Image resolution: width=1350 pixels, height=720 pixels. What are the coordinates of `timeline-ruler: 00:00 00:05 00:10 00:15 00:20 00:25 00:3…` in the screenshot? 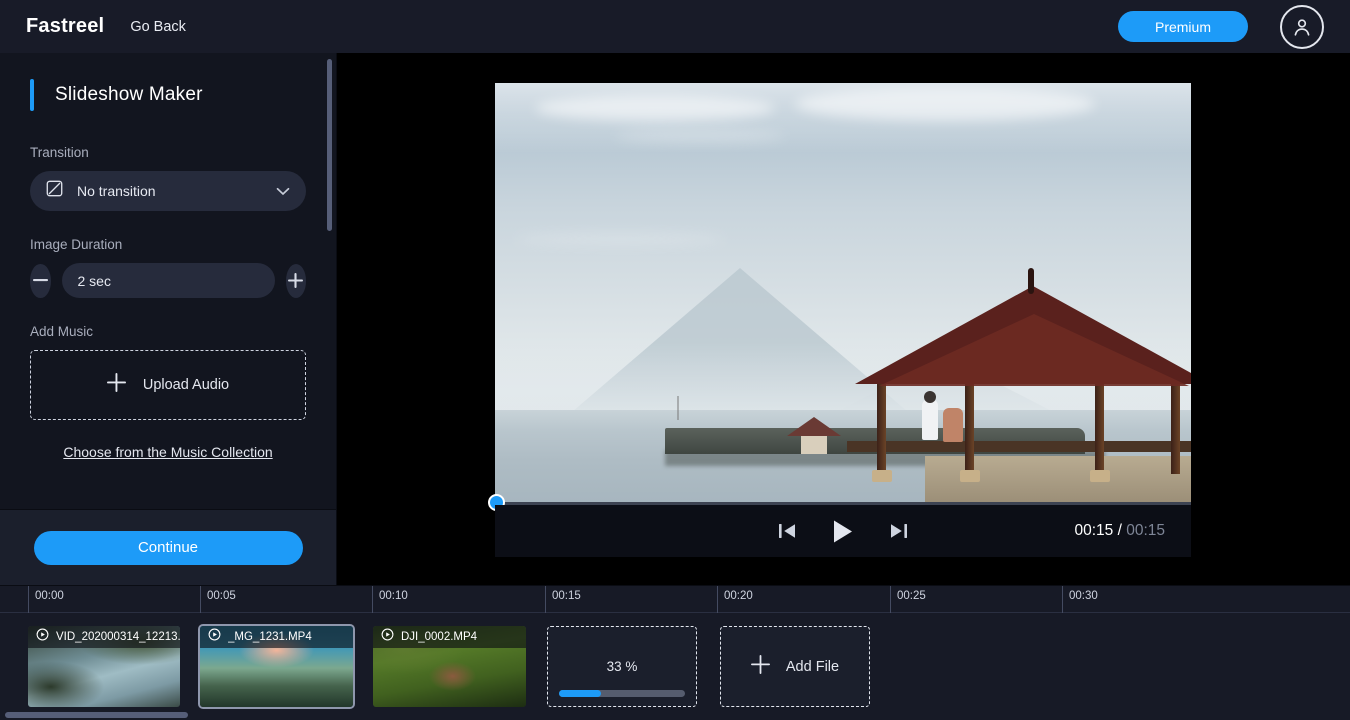 It's located at (675, 599).